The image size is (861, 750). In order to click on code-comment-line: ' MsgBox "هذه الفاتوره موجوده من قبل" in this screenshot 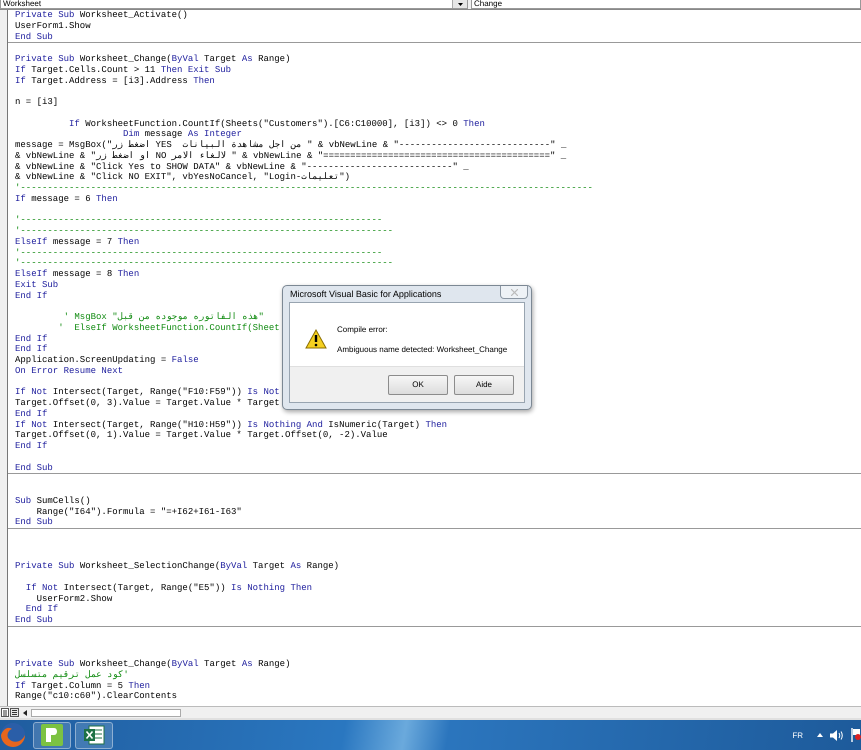, I will do `click(163, 317)`.